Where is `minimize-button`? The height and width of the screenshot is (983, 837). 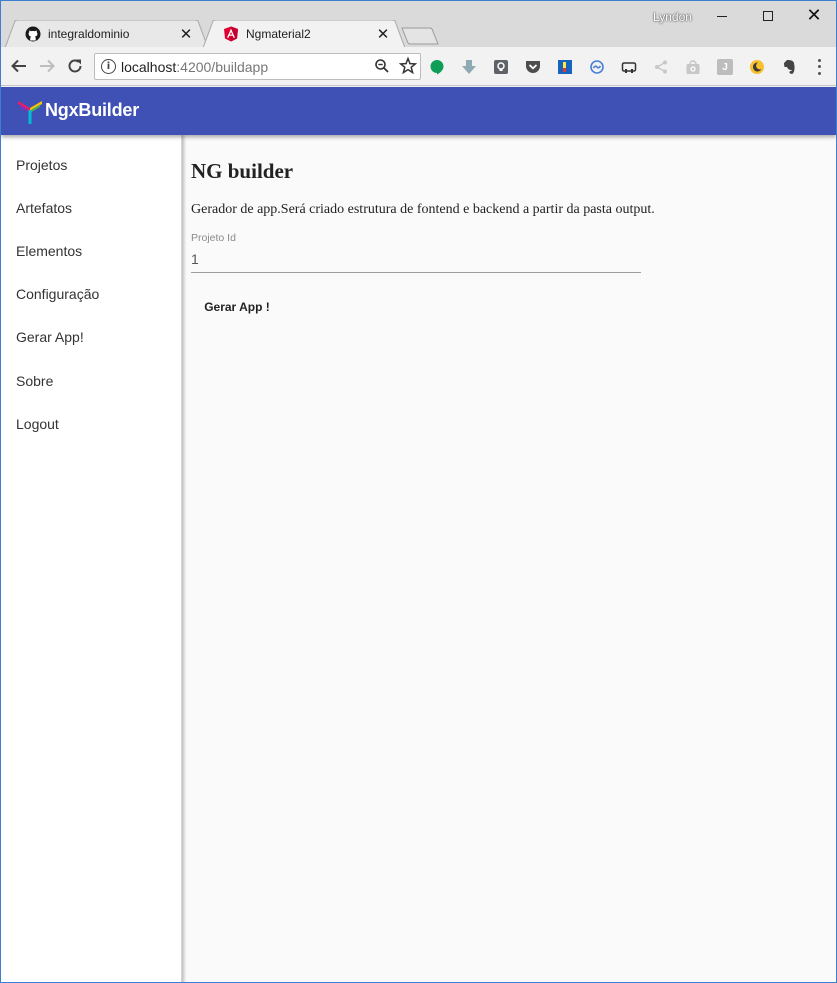
minimize-button is located at coordinates (722, 16).